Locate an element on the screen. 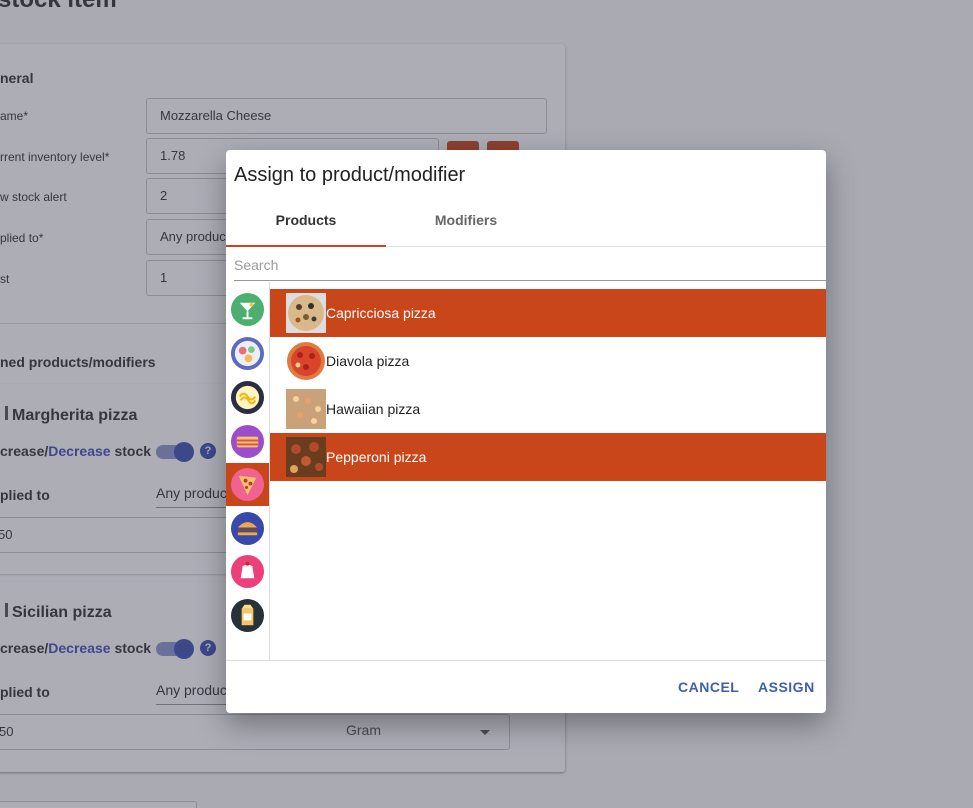 The width and height of the screenshot is (973, 808). category-pasta is located at coordinates (247, 397).